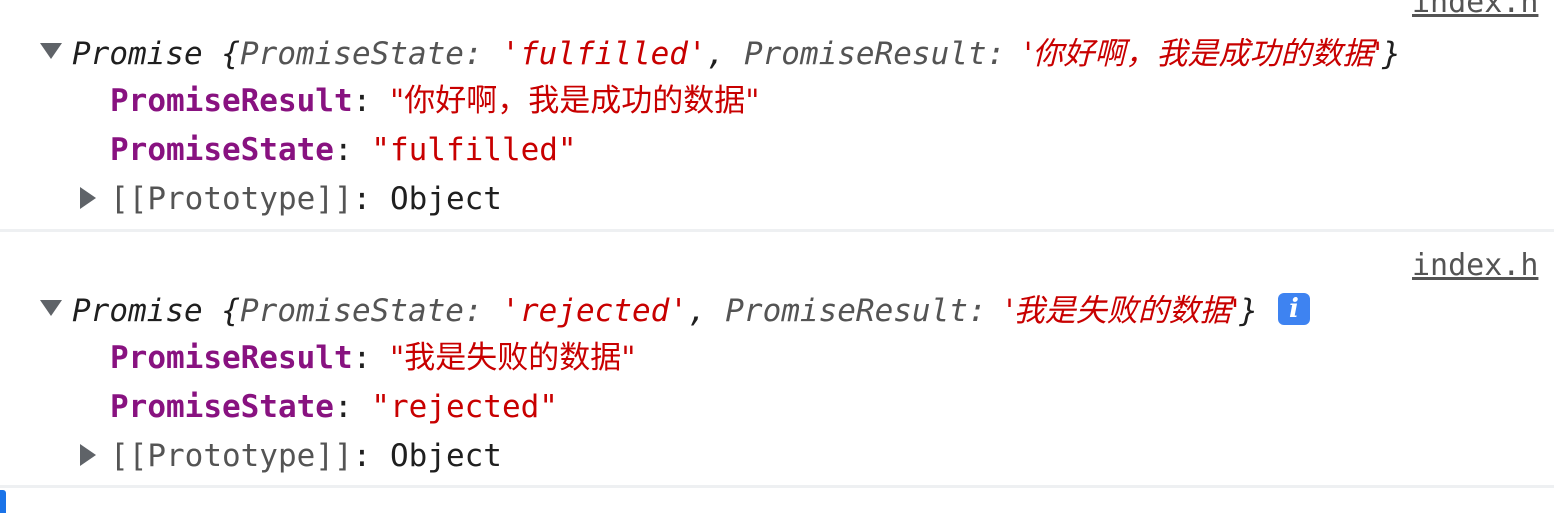 The width and height of the screenshot is (1554, 513). Describe the element at coordinates (464, 407) in the screenshot. I see `property-value: "rejected"` at that location.